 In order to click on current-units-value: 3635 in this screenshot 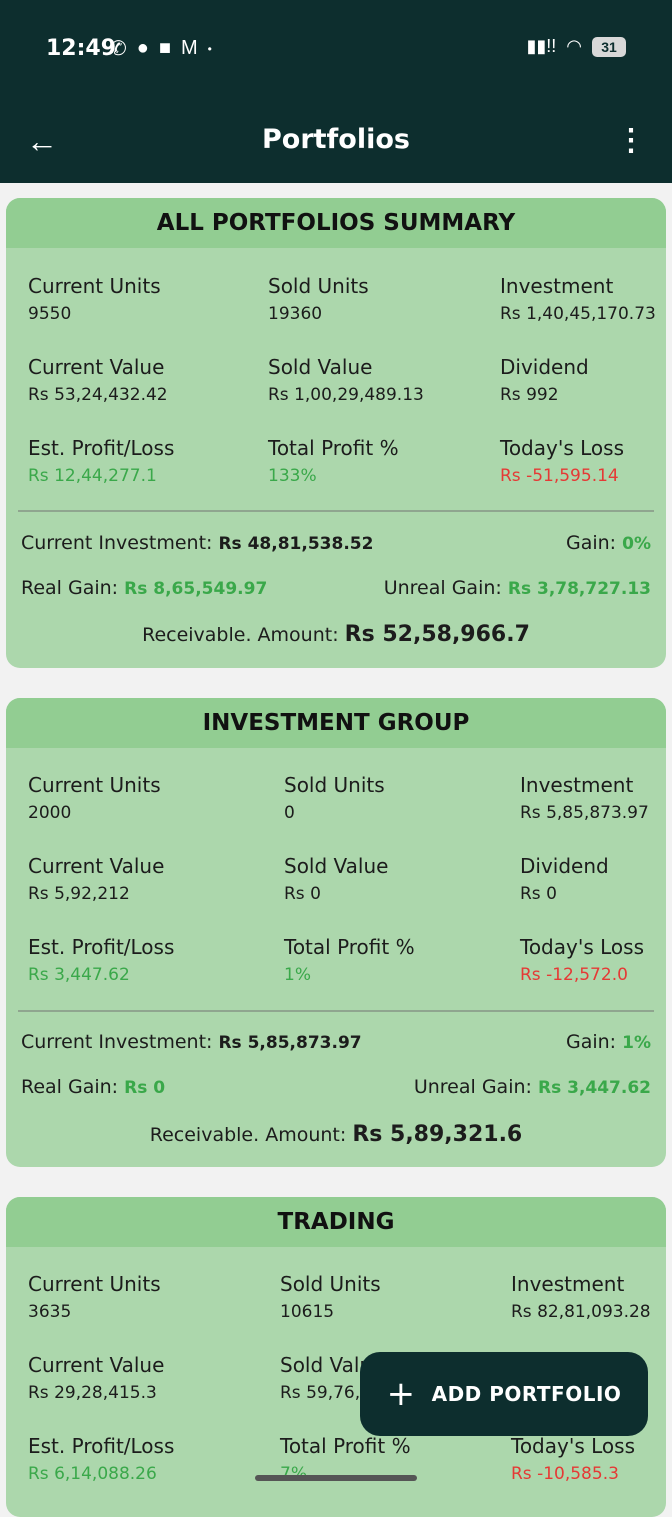, I will do `click(50, 1312)`.